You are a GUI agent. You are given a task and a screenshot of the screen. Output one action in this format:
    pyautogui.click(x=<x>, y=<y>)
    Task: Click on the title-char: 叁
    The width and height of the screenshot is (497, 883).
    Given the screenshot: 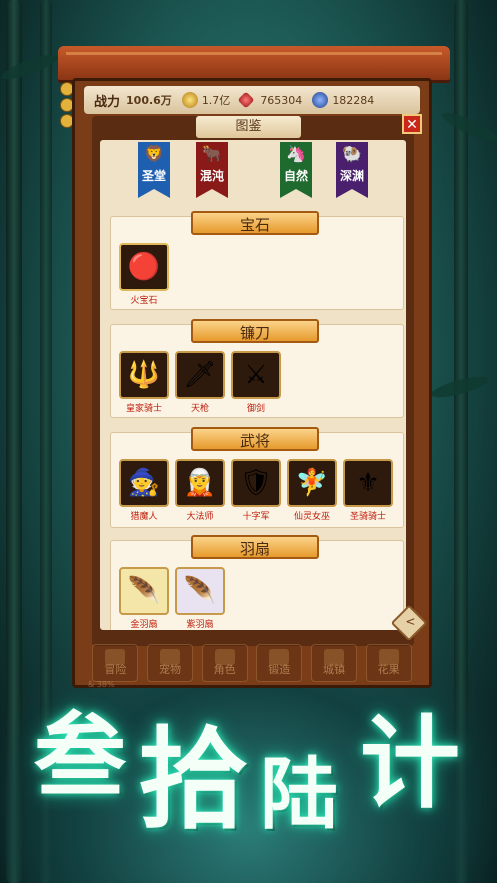 What is the action you would take?
    pyautogui.click(x=80, y=756)
    